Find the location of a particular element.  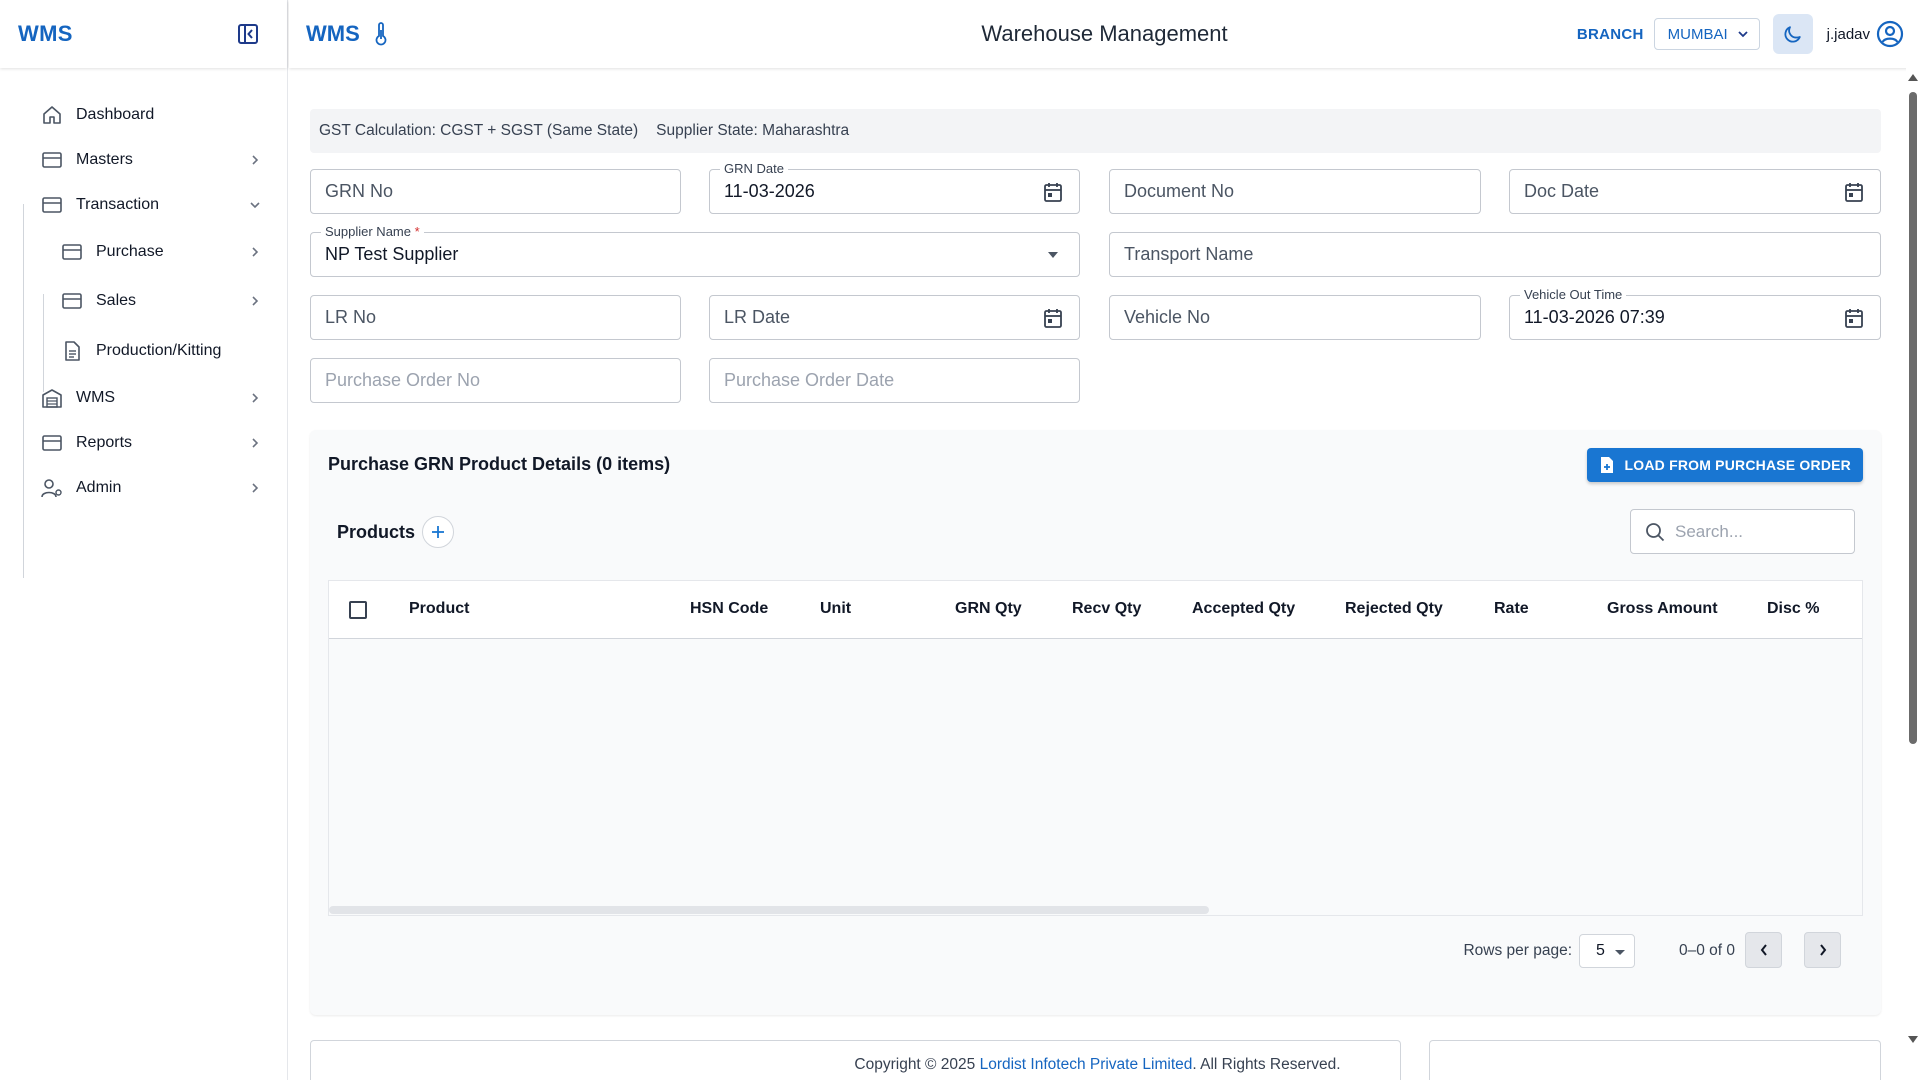

sidebar-item-label: Dashboard is located at coordinates (115, 114).